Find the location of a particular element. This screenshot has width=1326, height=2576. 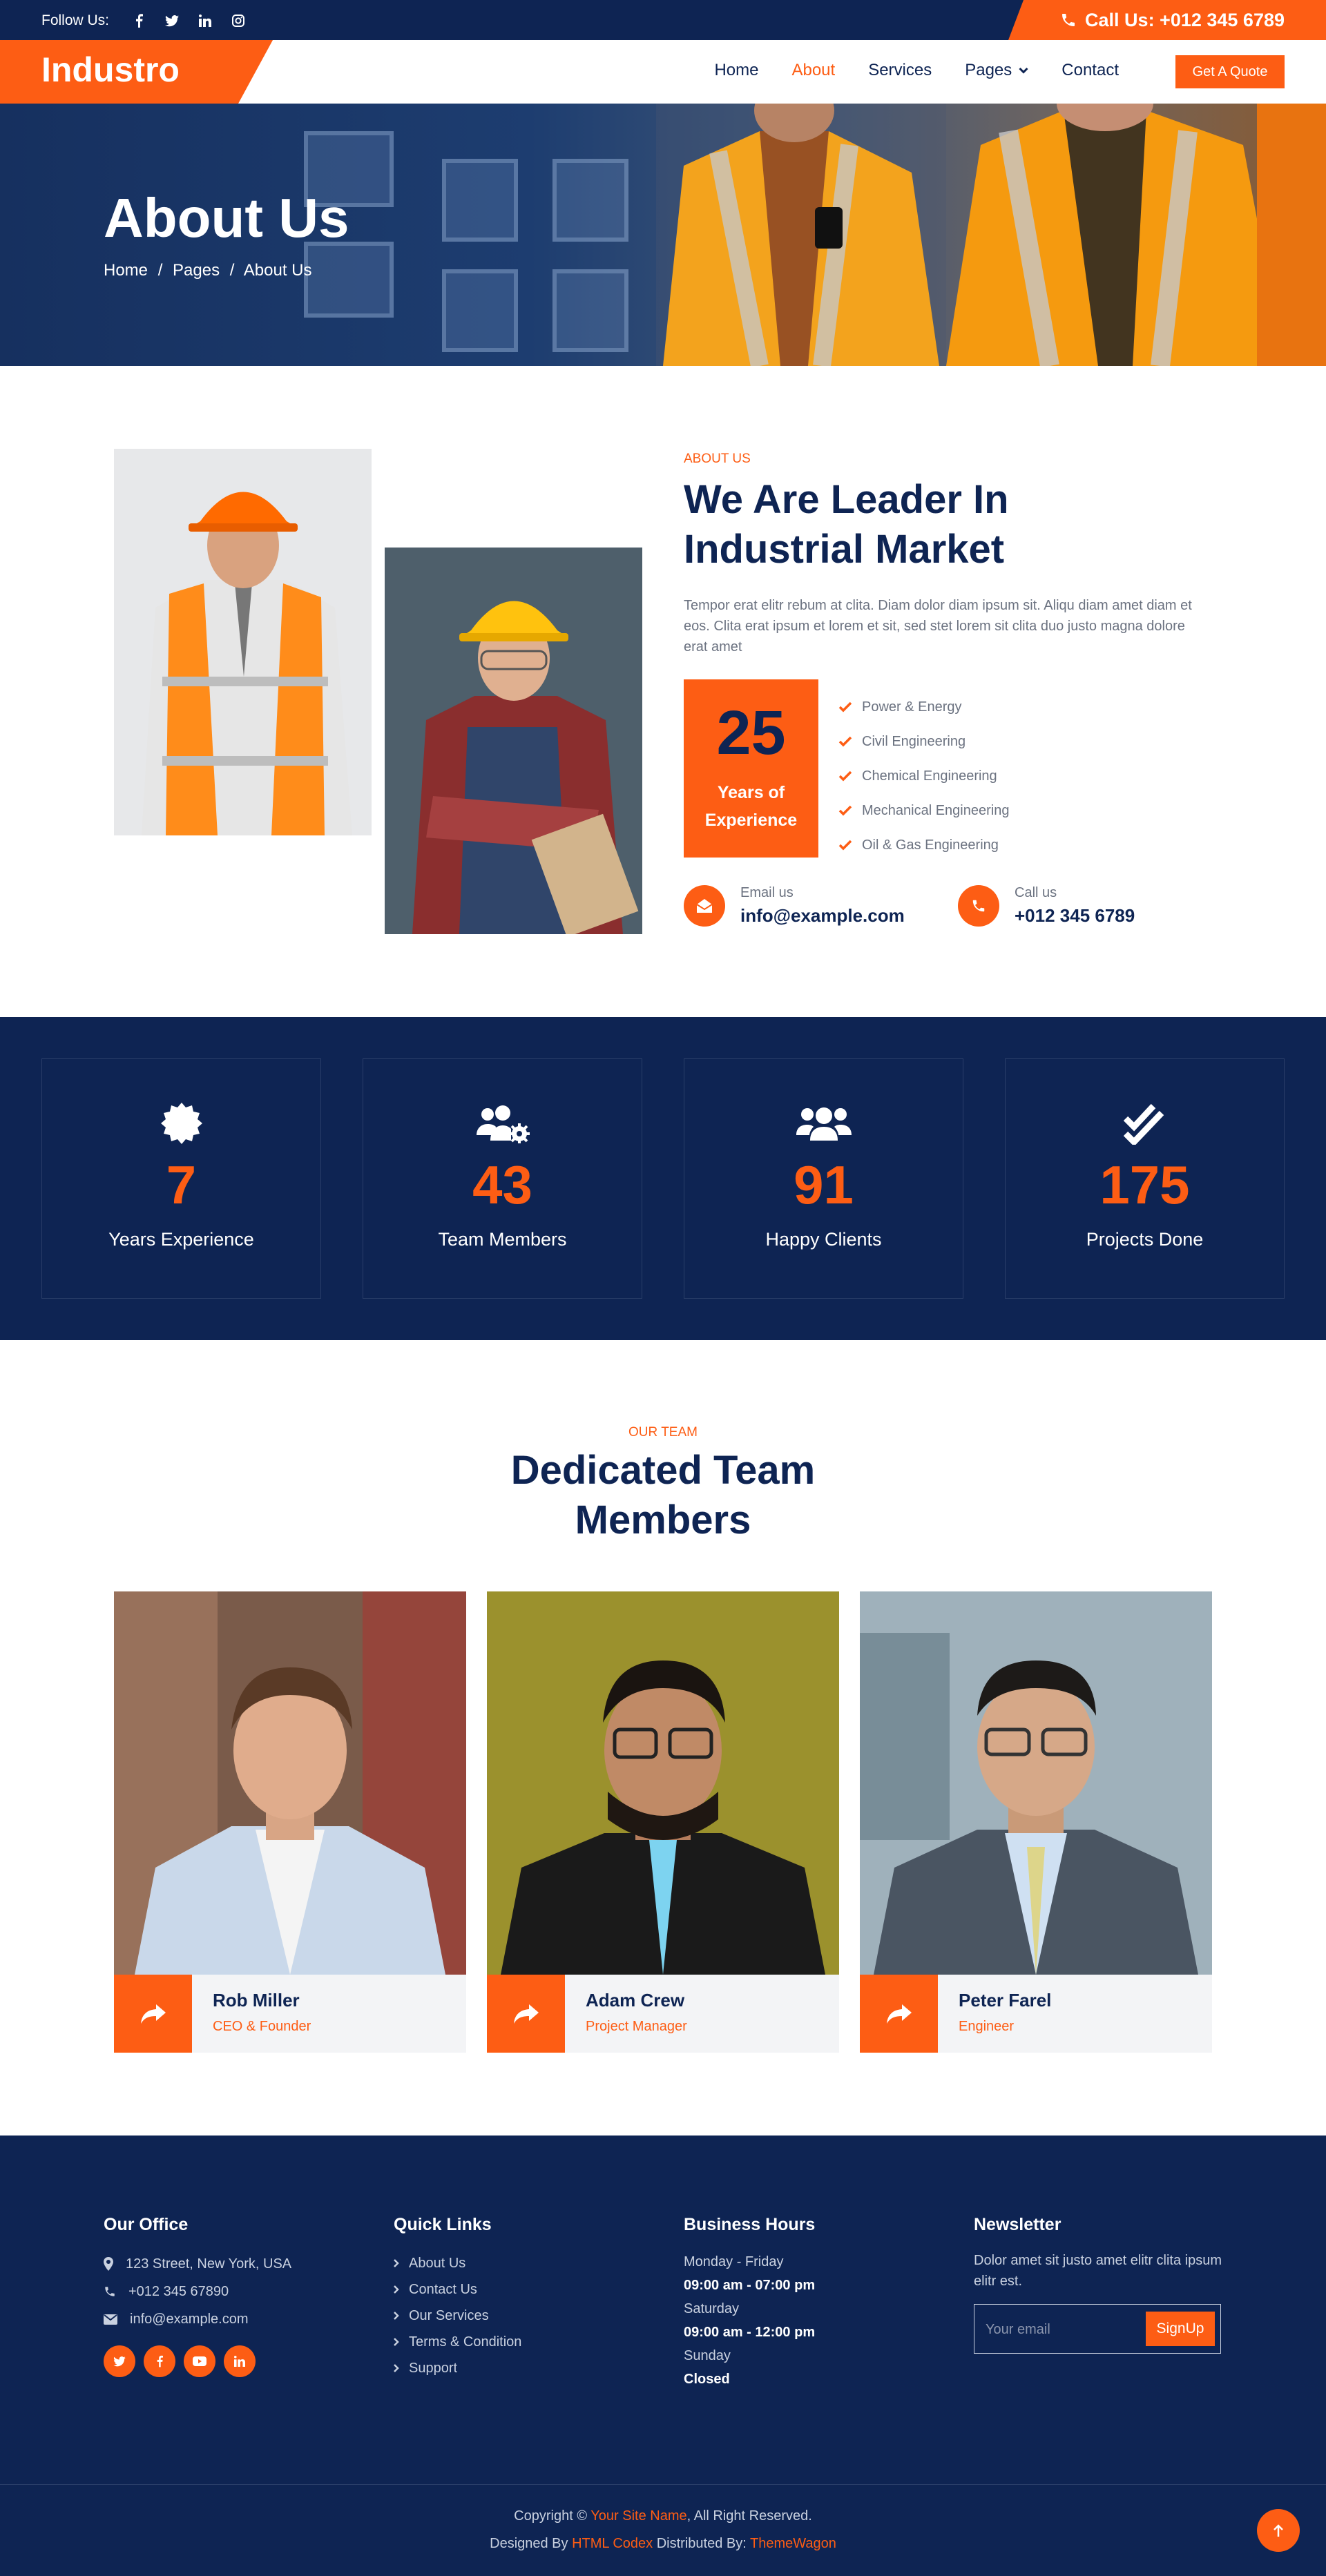

breadcrumb-current: About Us is located at coordinates (277, 271).